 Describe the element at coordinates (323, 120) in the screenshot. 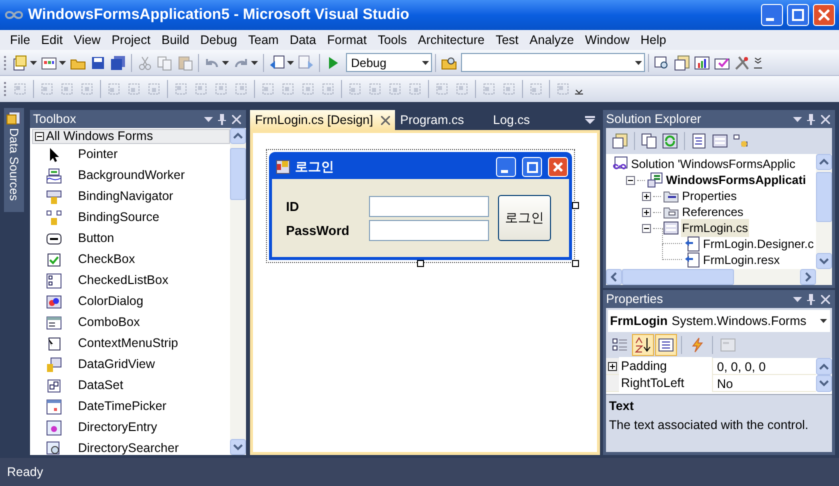

I see `editor-tab: FrmLogin.cs [Design]` at that location.